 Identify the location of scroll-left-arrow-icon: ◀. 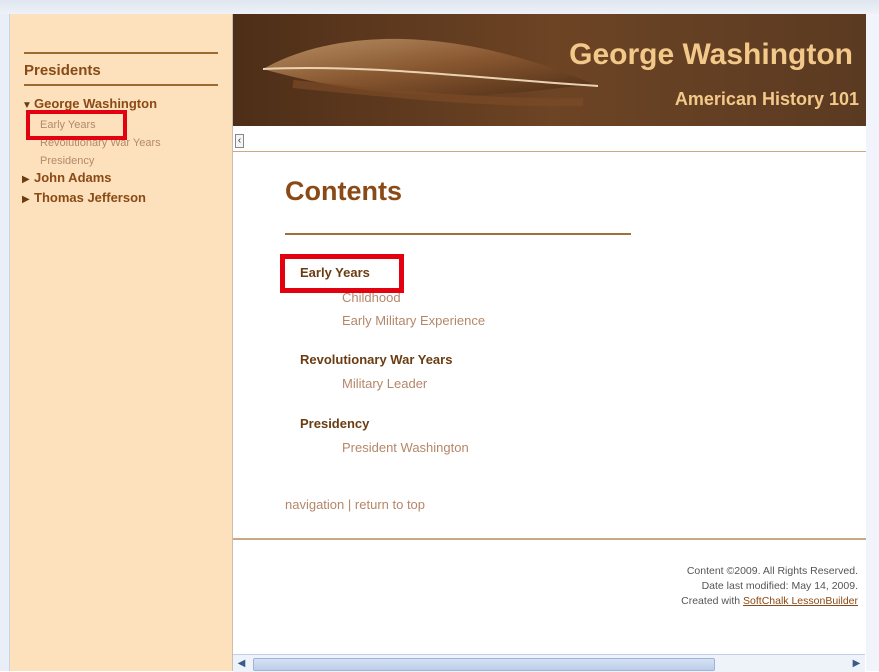
(241, 663).